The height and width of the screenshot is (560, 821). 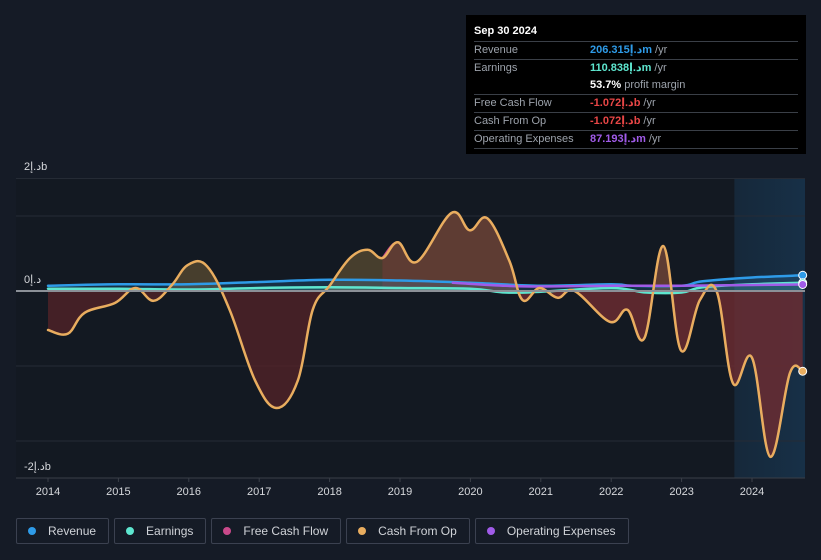 What do you see at coordinates (803, 284) in the screenshot?
I see `operating-expenses-end-point` at bounding box center [803, 284].